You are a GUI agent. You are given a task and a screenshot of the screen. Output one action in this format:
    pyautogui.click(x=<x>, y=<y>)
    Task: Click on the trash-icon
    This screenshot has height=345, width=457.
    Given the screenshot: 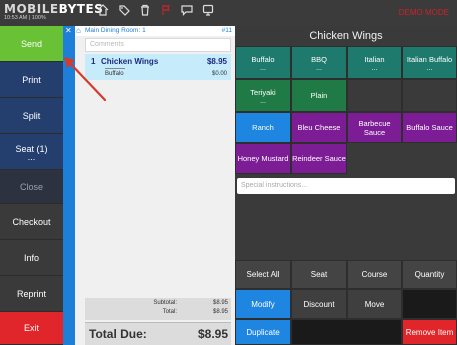 What is the action you would take?
    pyautogui.click(x=145, y=10)
    